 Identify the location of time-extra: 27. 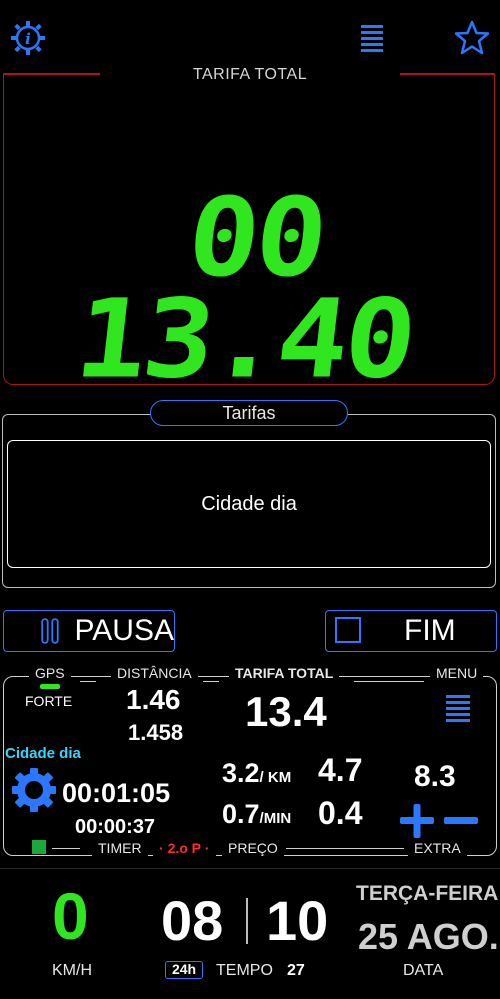
(296, 970).